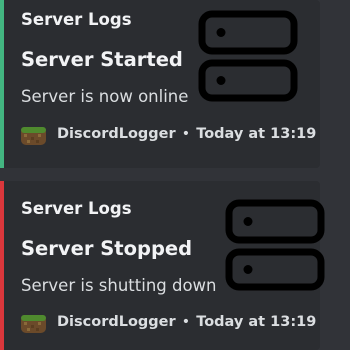  What do you see at coordinates (119, 285) in the screenshot?
I see `embed-description: Server is shutting down` at bounding box center [119, 285].